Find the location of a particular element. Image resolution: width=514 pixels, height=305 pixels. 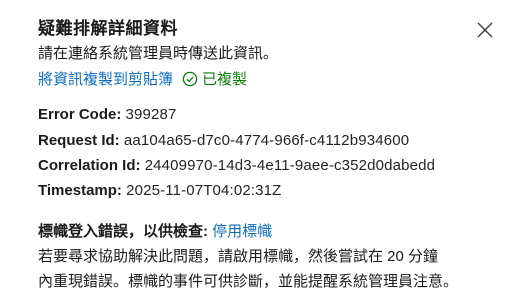

request-id-label: Request Id: is located at coordinates (79, 140).